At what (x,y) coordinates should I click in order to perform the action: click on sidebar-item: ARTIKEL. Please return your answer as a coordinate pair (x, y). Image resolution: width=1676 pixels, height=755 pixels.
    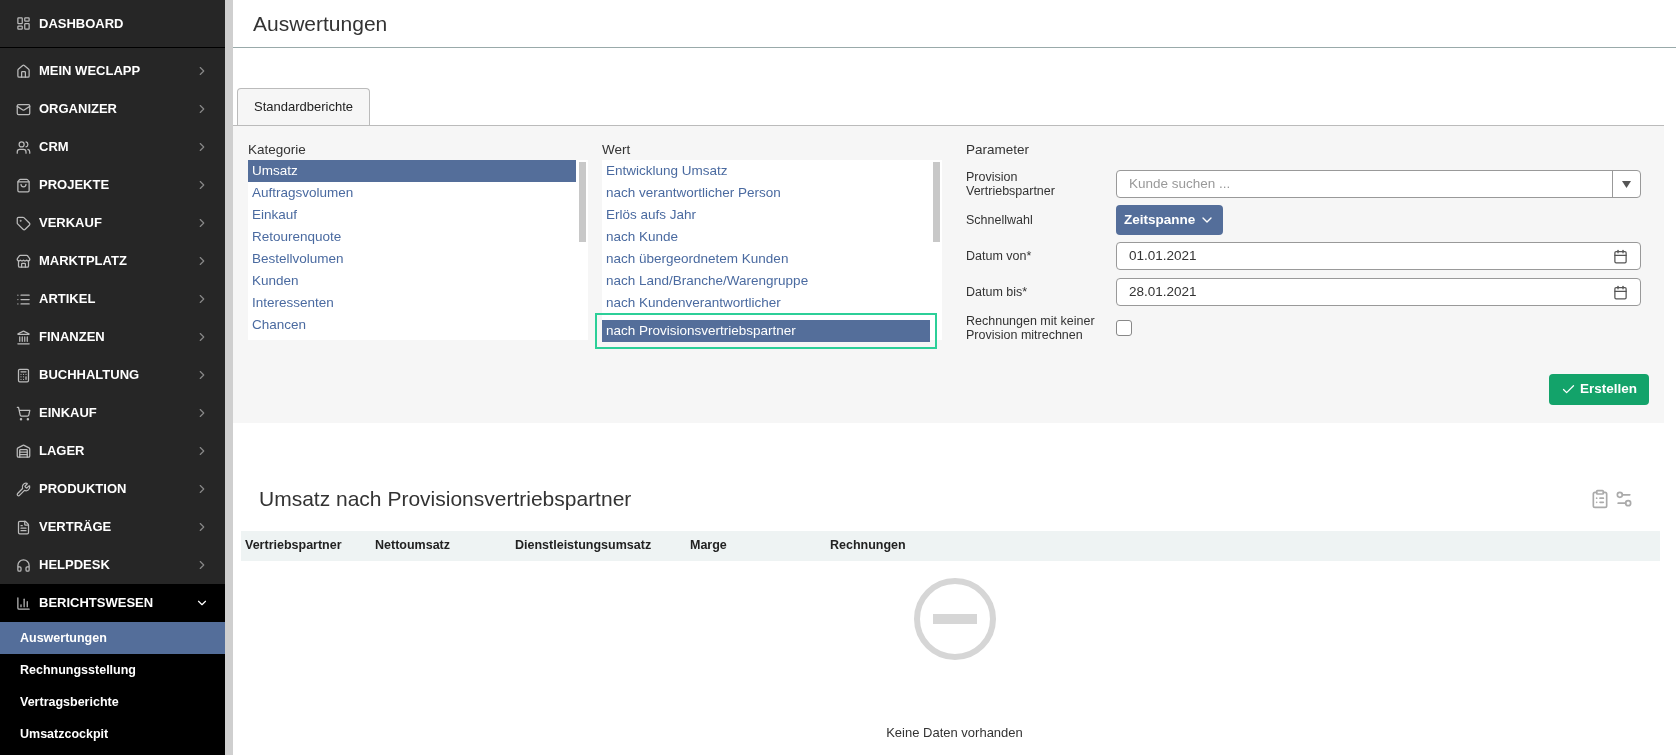
    Looking at the image, I should click on (112, 299).